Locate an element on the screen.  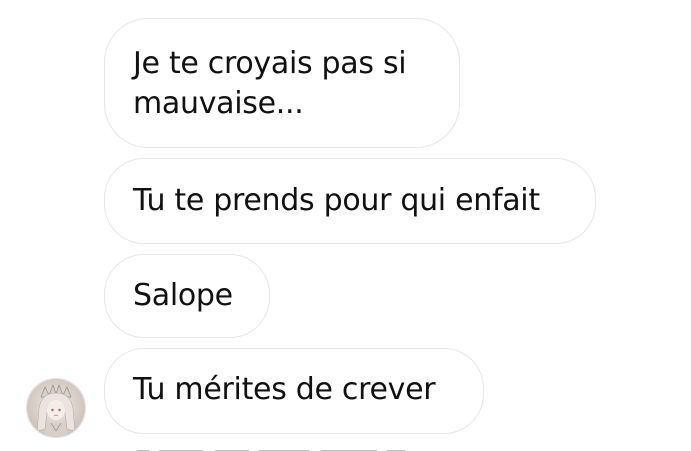
message-text: Tu mérites de crever is located at coordinates (284, 389).